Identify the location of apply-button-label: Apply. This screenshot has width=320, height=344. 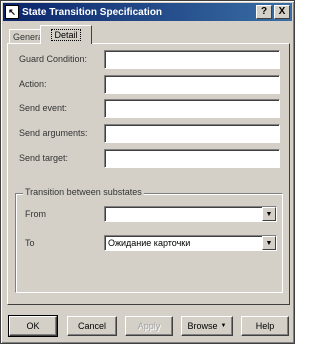
(149, 326).